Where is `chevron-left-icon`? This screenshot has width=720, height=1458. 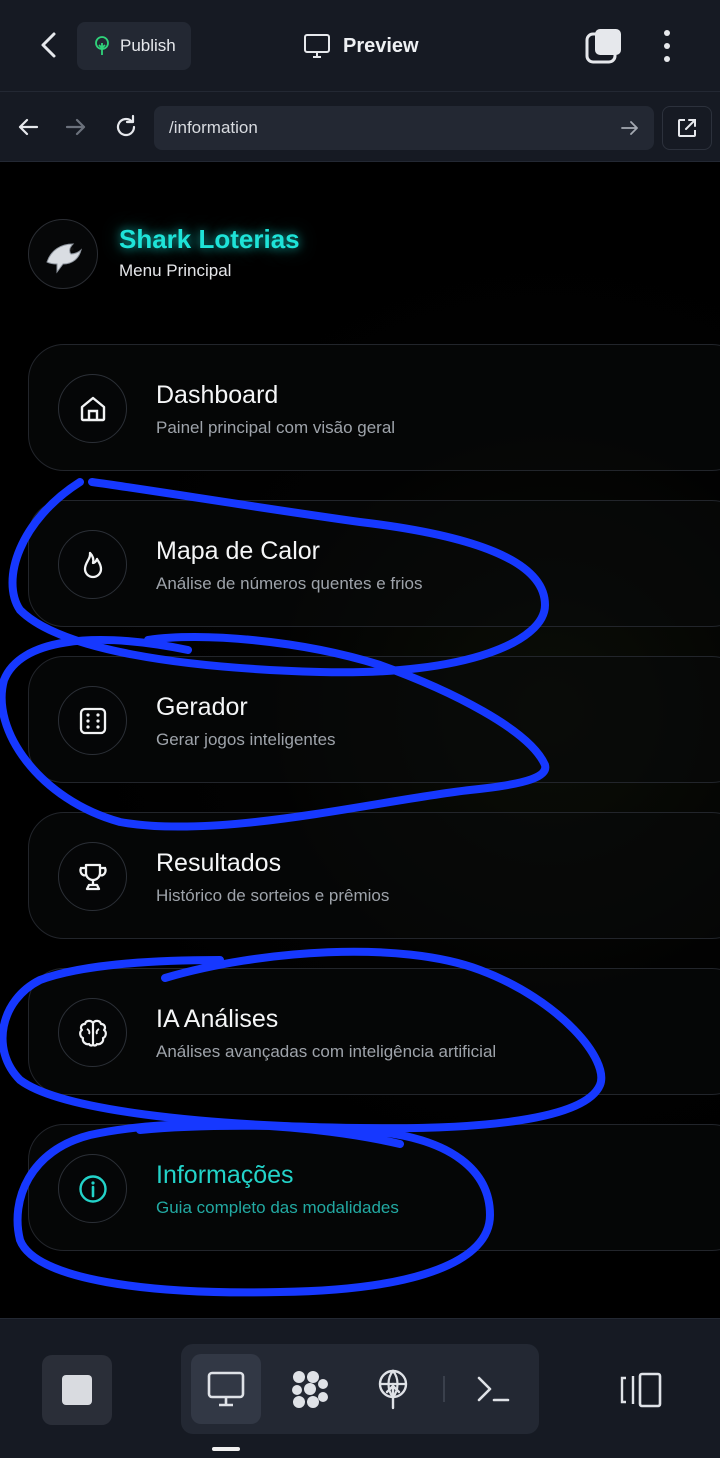
chevron-left-icon is located at coordinates (48, 45).